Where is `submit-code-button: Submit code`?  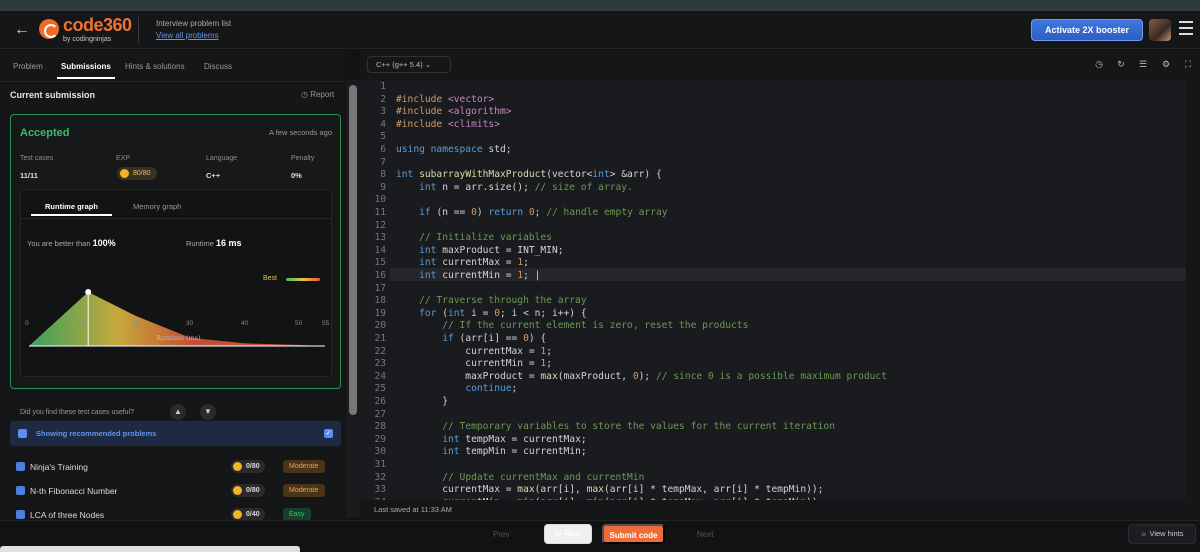
submit-code-button: Submit code is located at coordinates (633, 534).